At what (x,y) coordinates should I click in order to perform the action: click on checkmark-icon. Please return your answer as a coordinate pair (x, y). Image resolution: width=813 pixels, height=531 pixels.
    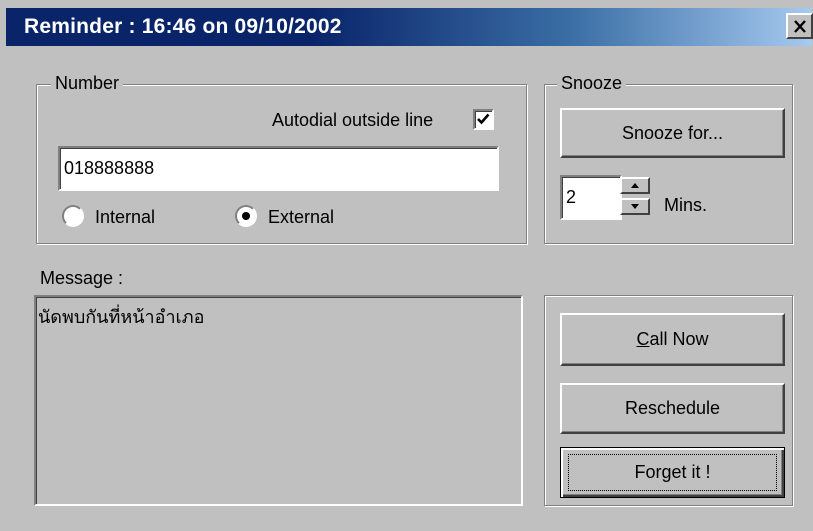
    Looking at the image, I should click on (483, 119).